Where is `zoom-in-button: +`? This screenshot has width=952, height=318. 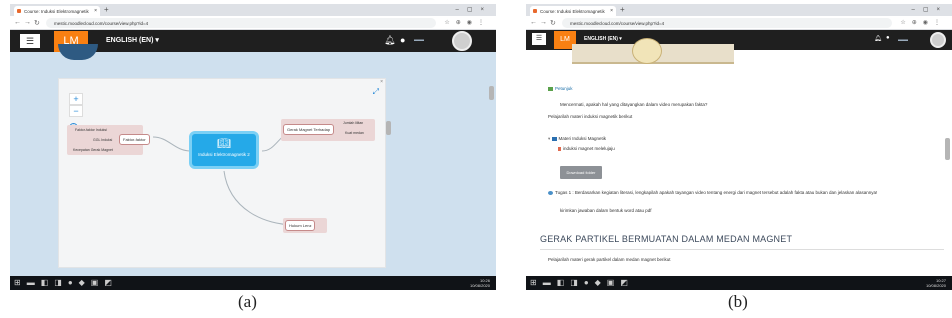
zoom-in-button: + is located at coordinates (76, 99).